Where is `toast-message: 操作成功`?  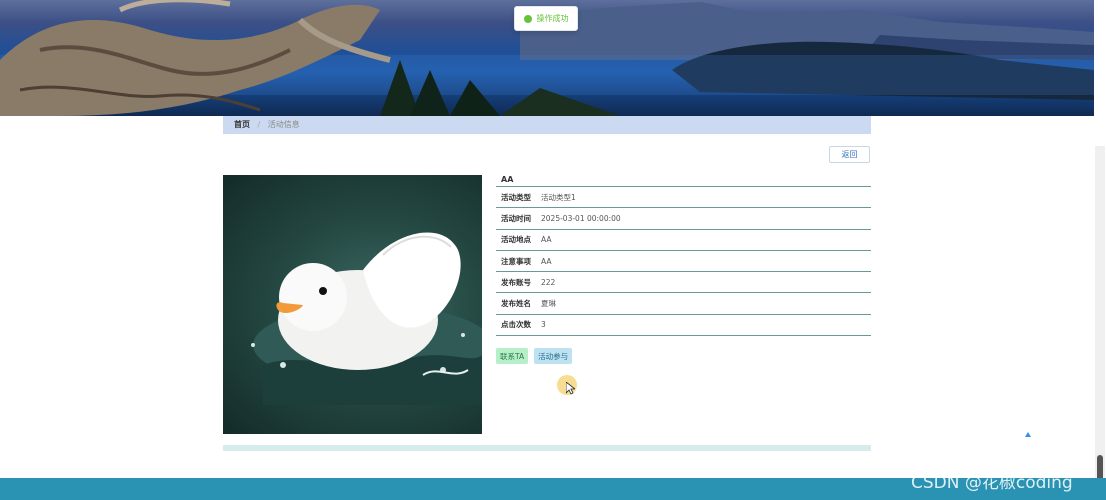 toast-message: 操作成功 is located at coordinates (552, 18).